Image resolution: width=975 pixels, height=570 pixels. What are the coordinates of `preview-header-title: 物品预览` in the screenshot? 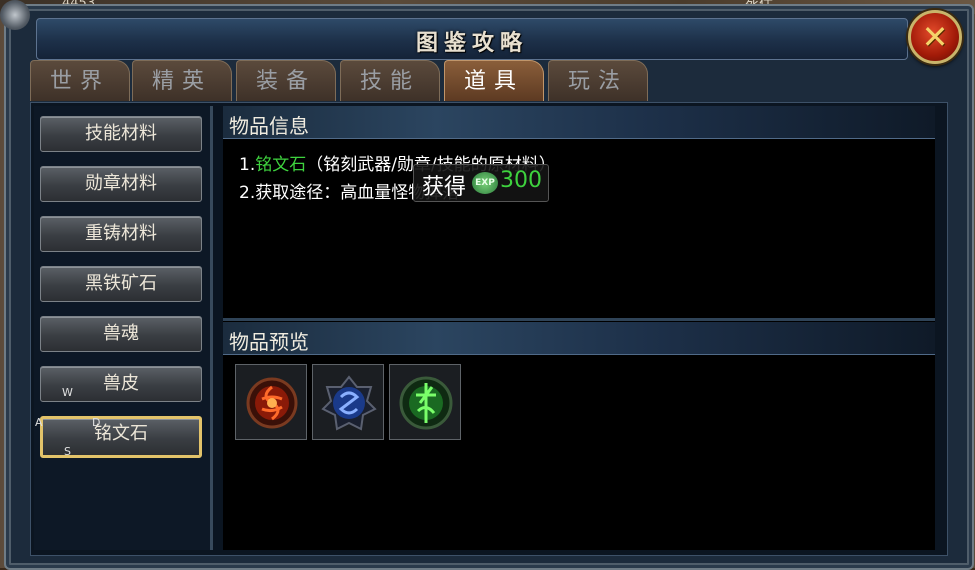 It's located at (269, 342).